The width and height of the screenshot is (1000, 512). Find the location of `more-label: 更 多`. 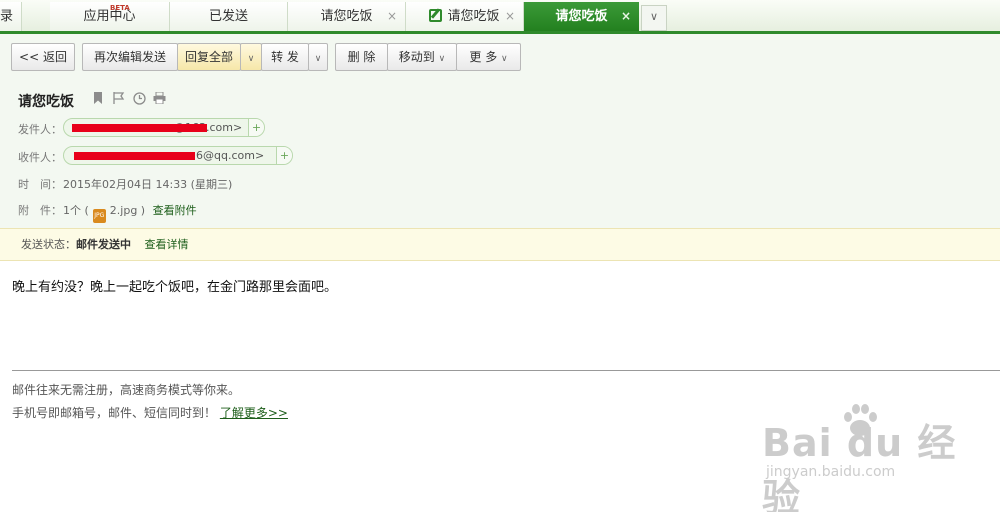

more-label: 更 多 is located at coordinates (483, 57).